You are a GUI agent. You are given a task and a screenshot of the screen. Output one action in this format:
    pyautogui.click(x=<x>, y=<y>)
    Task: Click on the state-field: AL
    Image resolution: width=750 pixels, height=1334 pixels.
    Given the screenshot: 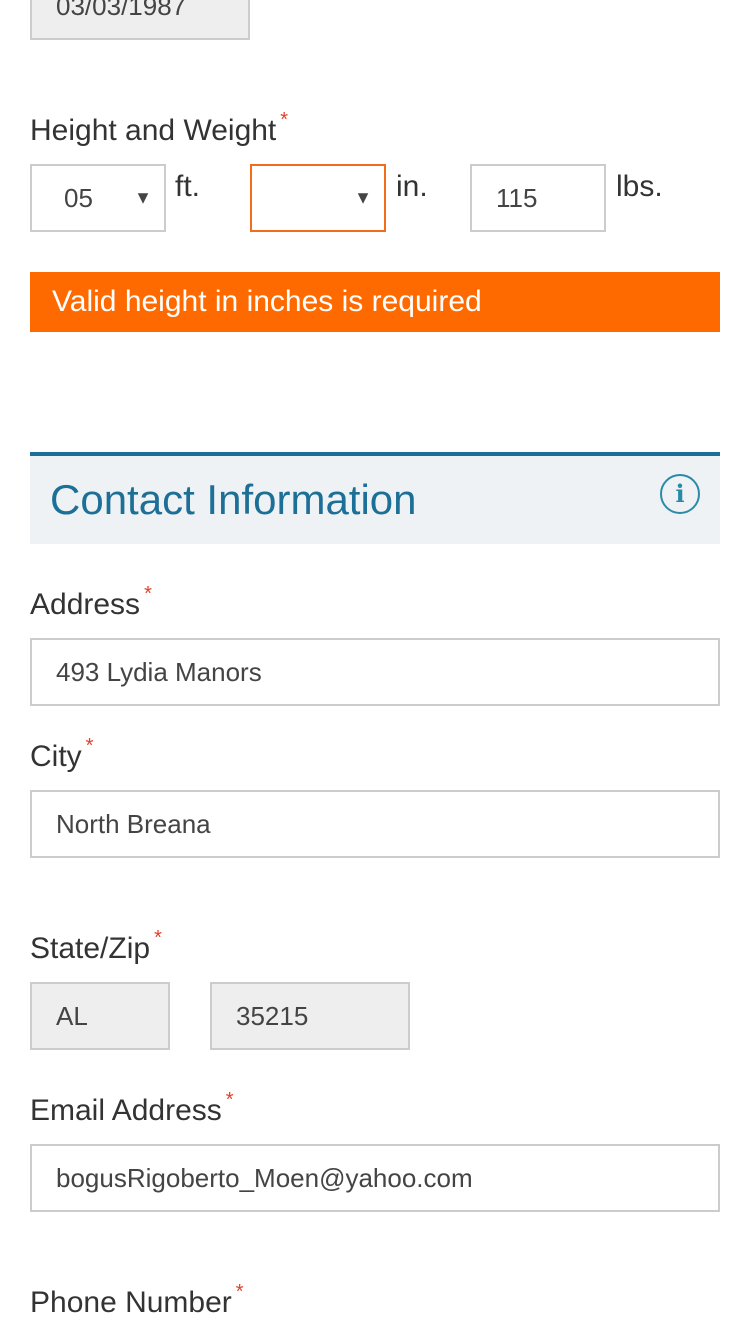 What is the action you would take?
    pyautogui.click(x=100, y=1016)
    